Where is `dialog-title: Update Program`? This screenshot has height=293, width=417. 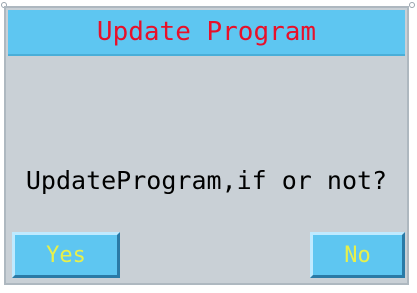
dialog-title: Update Program is located at coordinates (206, 32).